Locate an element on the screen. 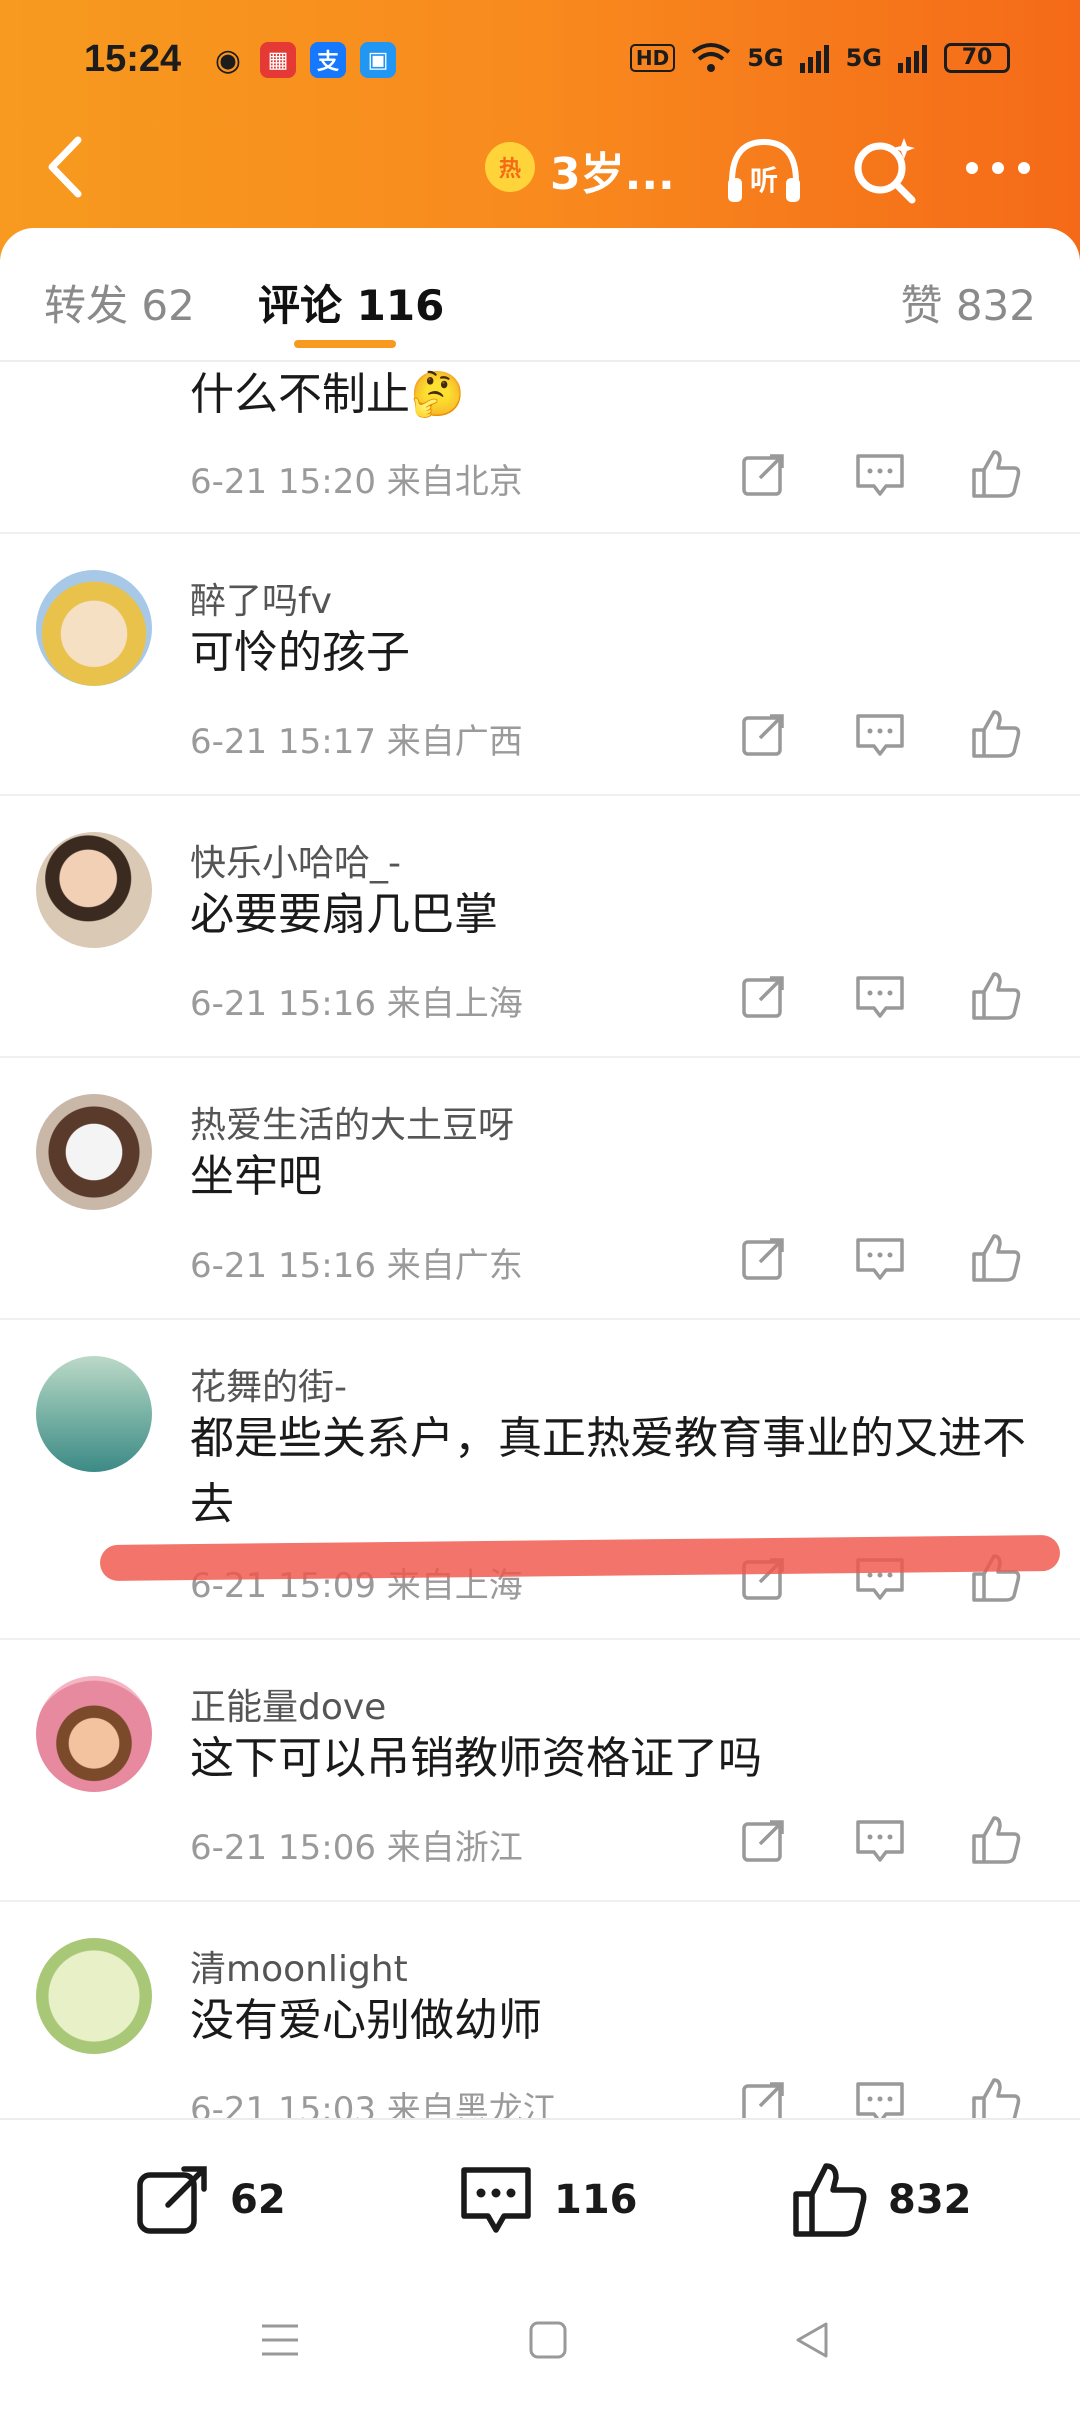 The height and width of the screenshot is (2414, 1080). status-app-icons: ◉ ▦ 支 ▣ is located at coordinates (303, 60).